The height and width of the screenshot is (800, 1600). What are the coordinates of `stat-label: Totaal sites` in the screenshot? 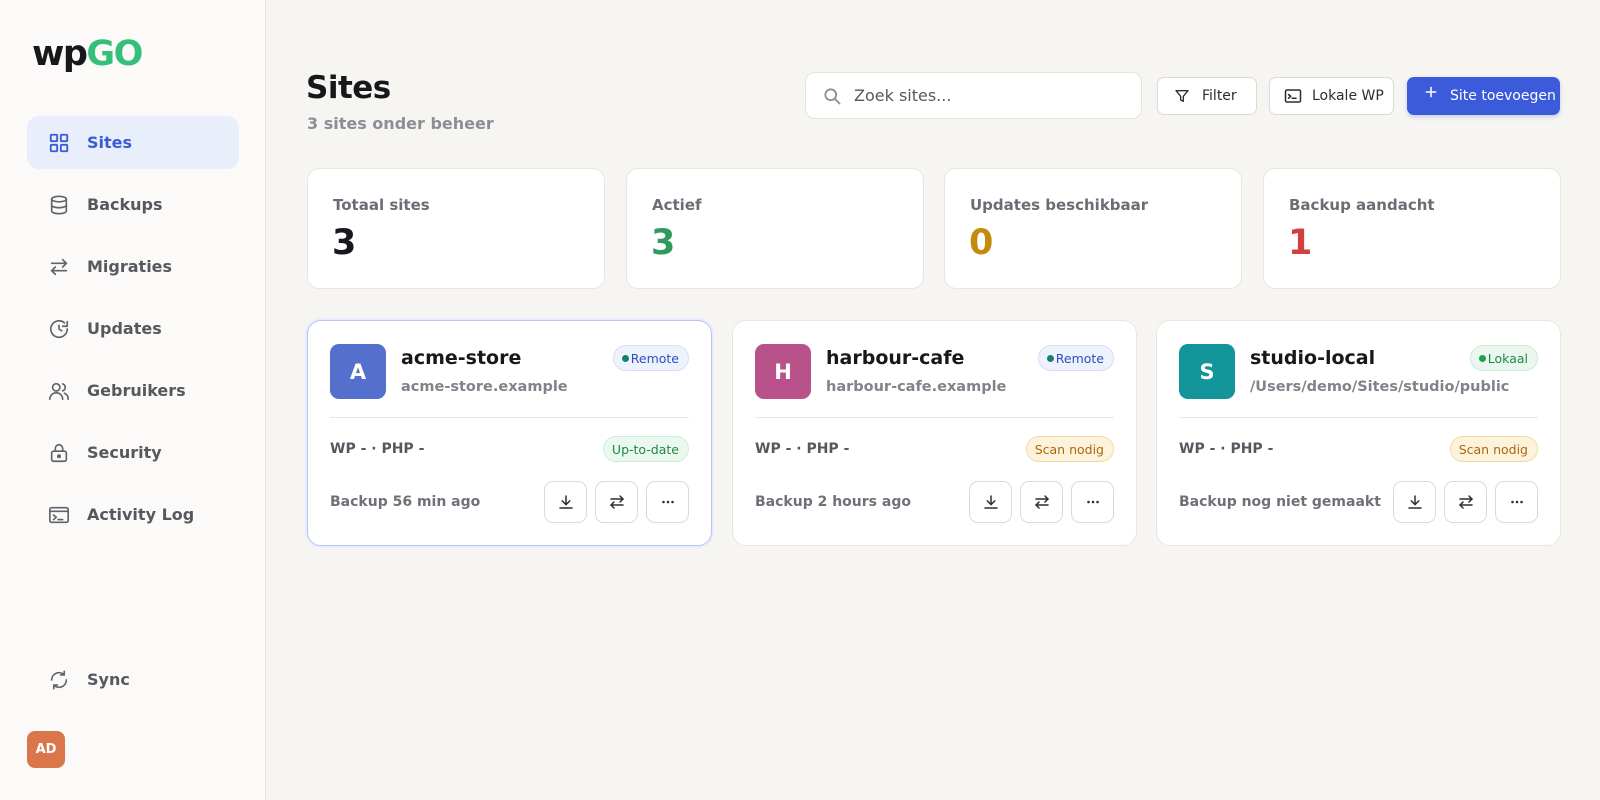 It's located at (381, 205).